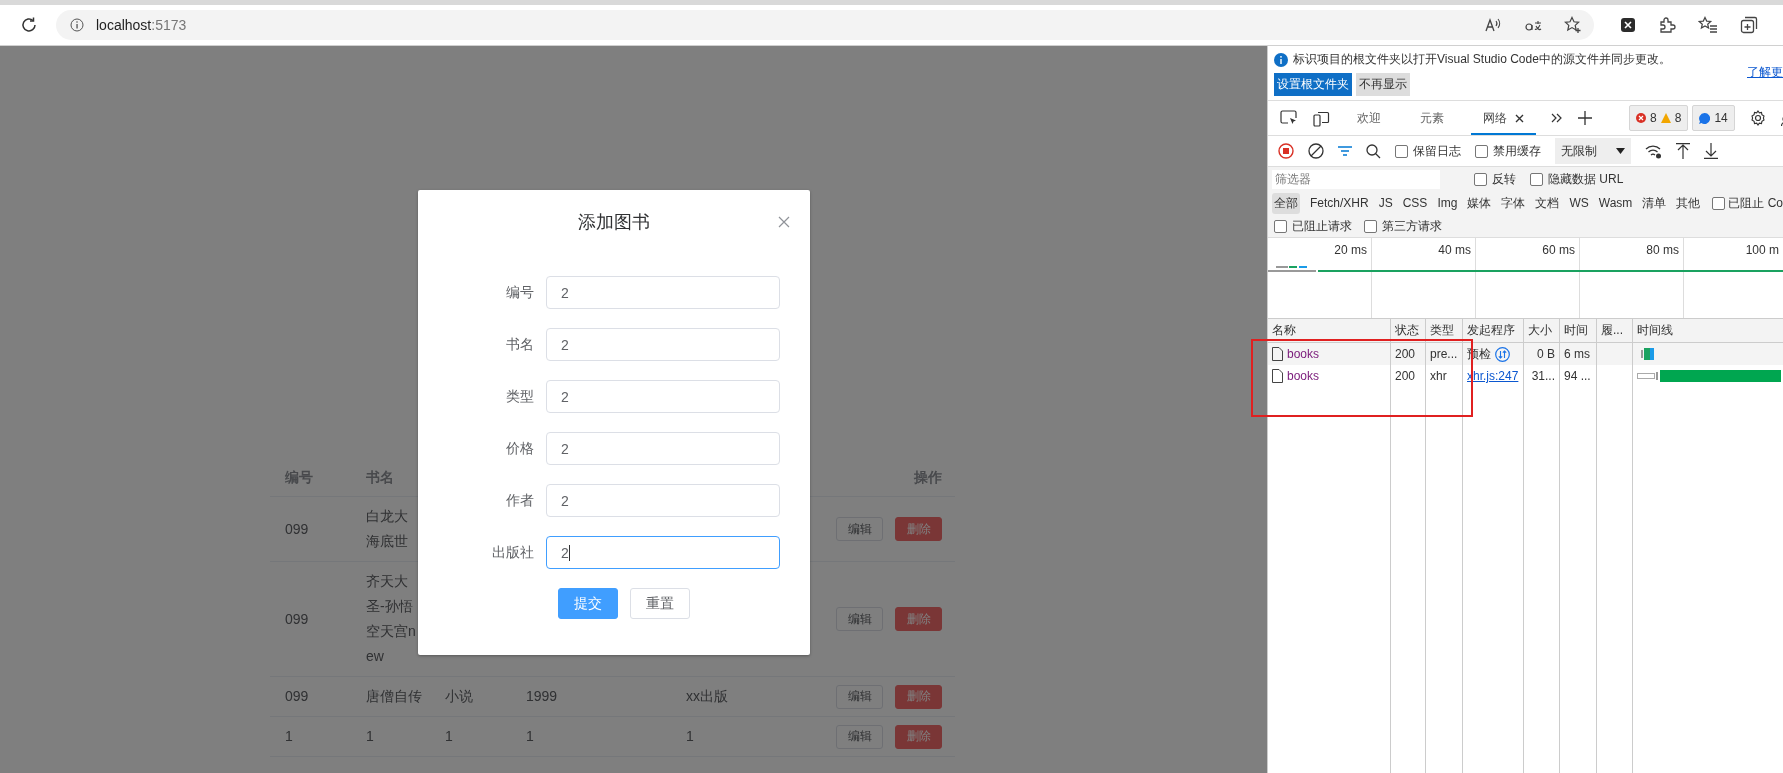 The height and width of the screenshot is (773, 1783). What do you see at coordinates (1479, 203) in the screenshot?
I see `type-filter: 媒体` at bounding box center [1479, 203].